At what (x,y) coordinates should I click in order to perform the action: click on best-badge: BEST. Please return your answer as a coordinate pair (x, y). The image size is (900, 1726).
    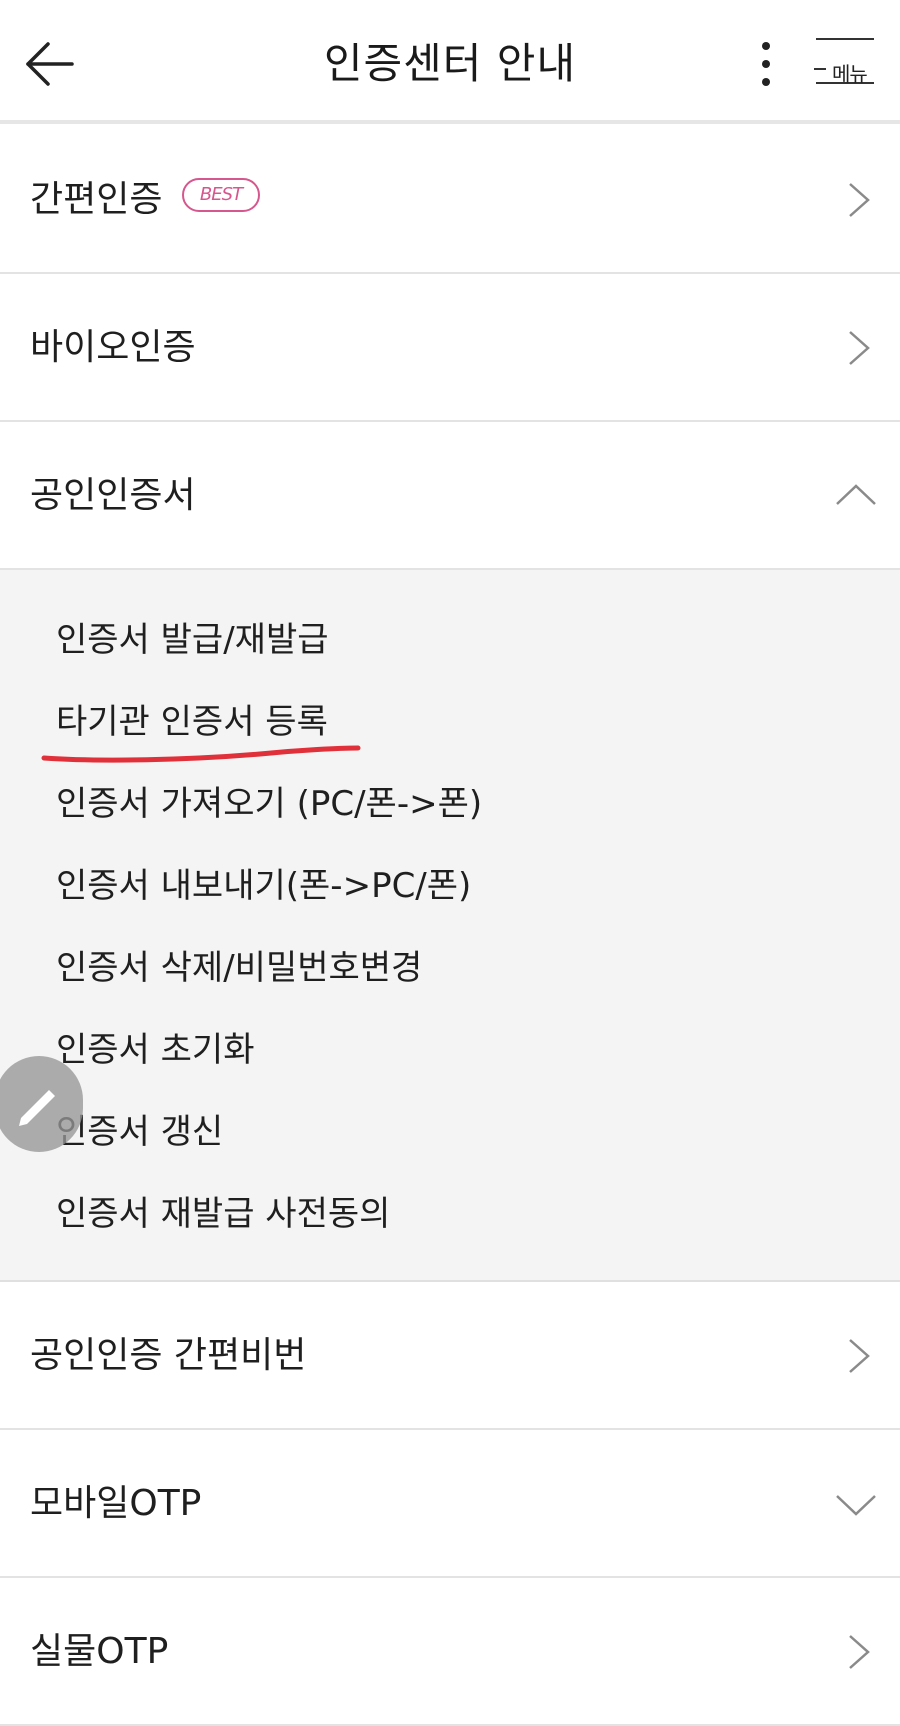
    Looking at the image, I should click on (221, 195).